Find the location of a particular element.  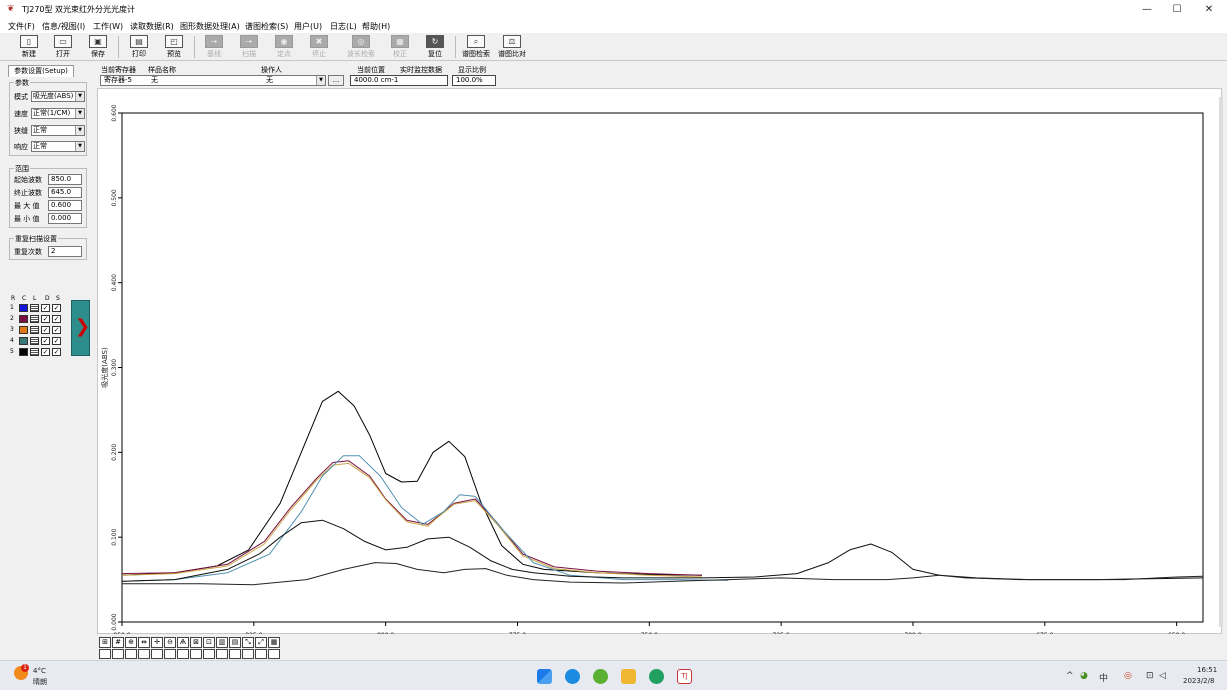

menu-graph-processing: 图形数据处理(A) is located at coordinates (210, 26).